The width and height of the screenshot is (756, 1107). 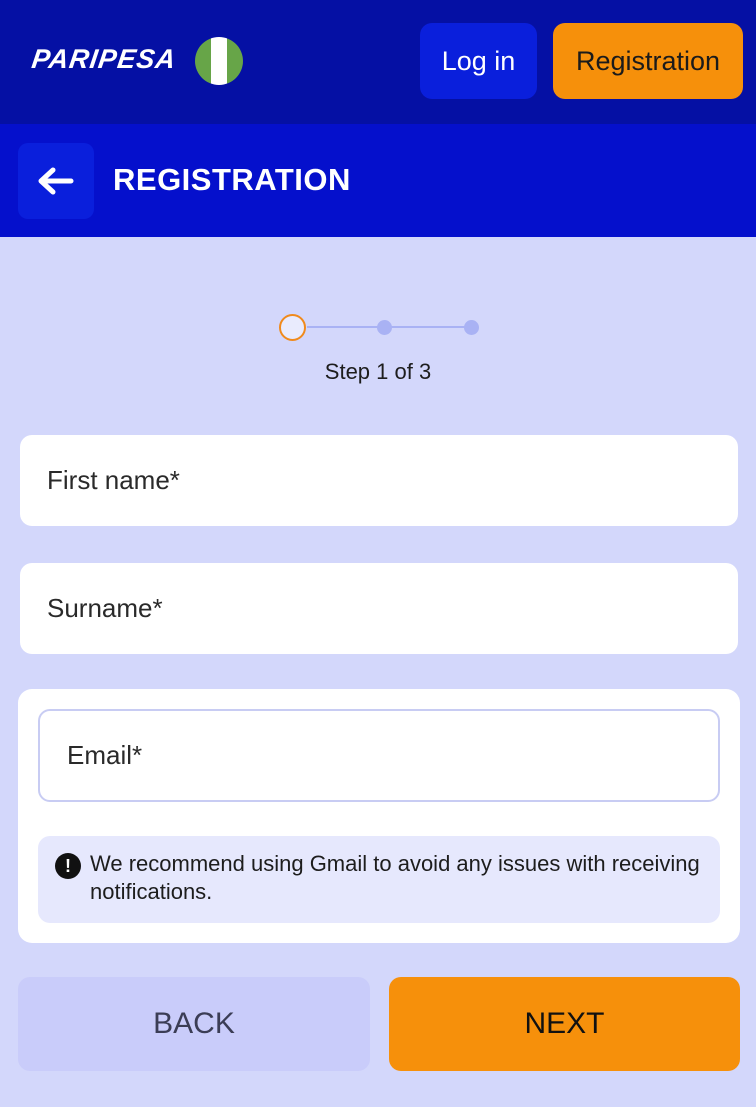 I want to click on top-bar: PARIPESA Log in Registration, so click(x=378, y=62).